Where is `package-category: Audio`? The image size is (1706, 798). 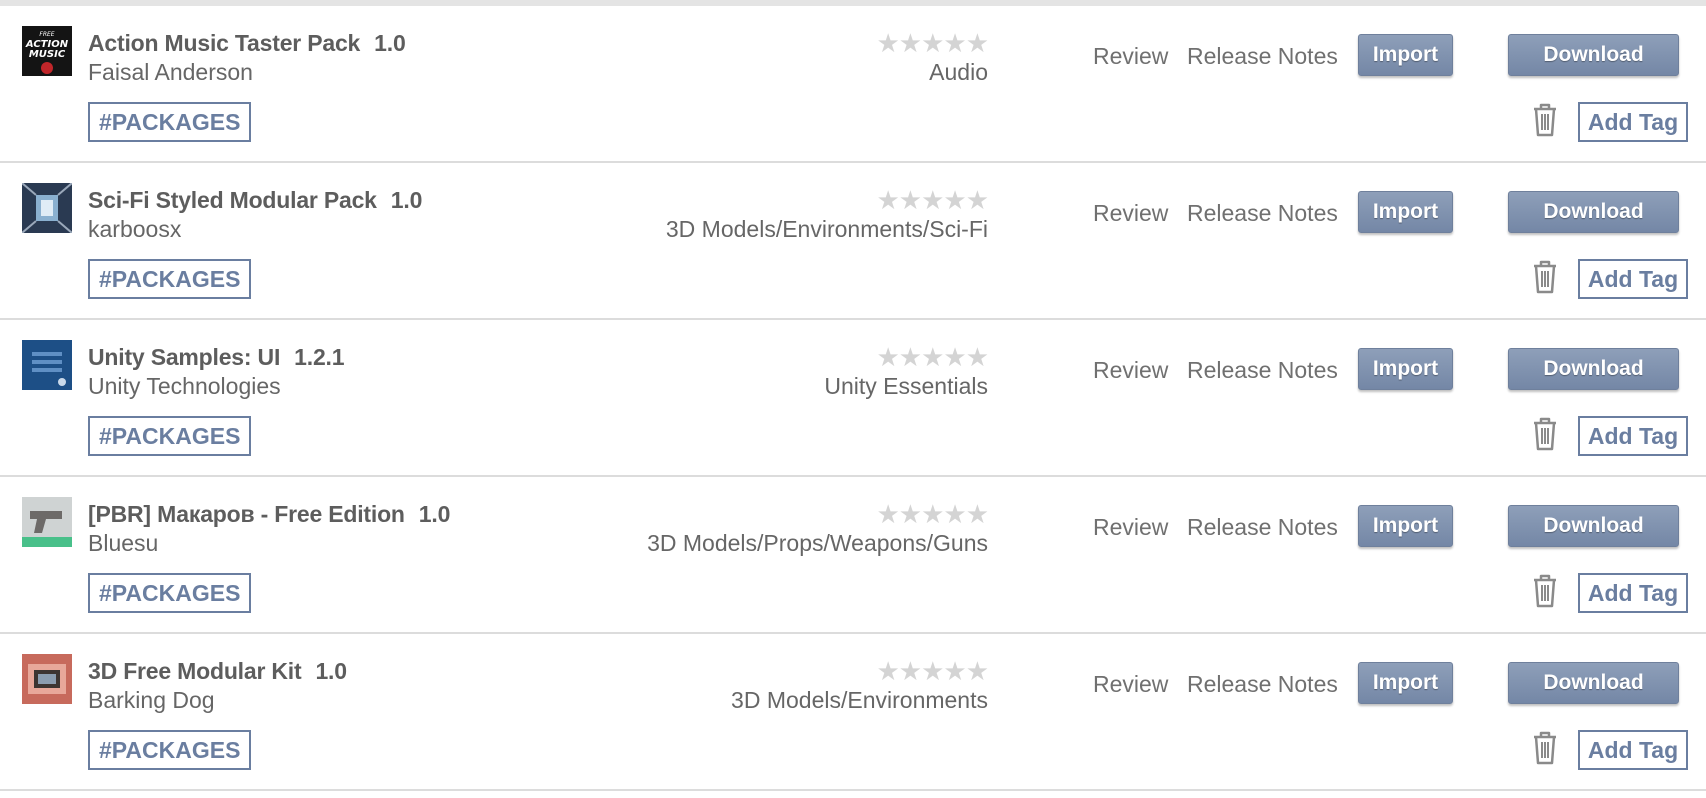 package-category: Audio is located at coordinates (958, 72).